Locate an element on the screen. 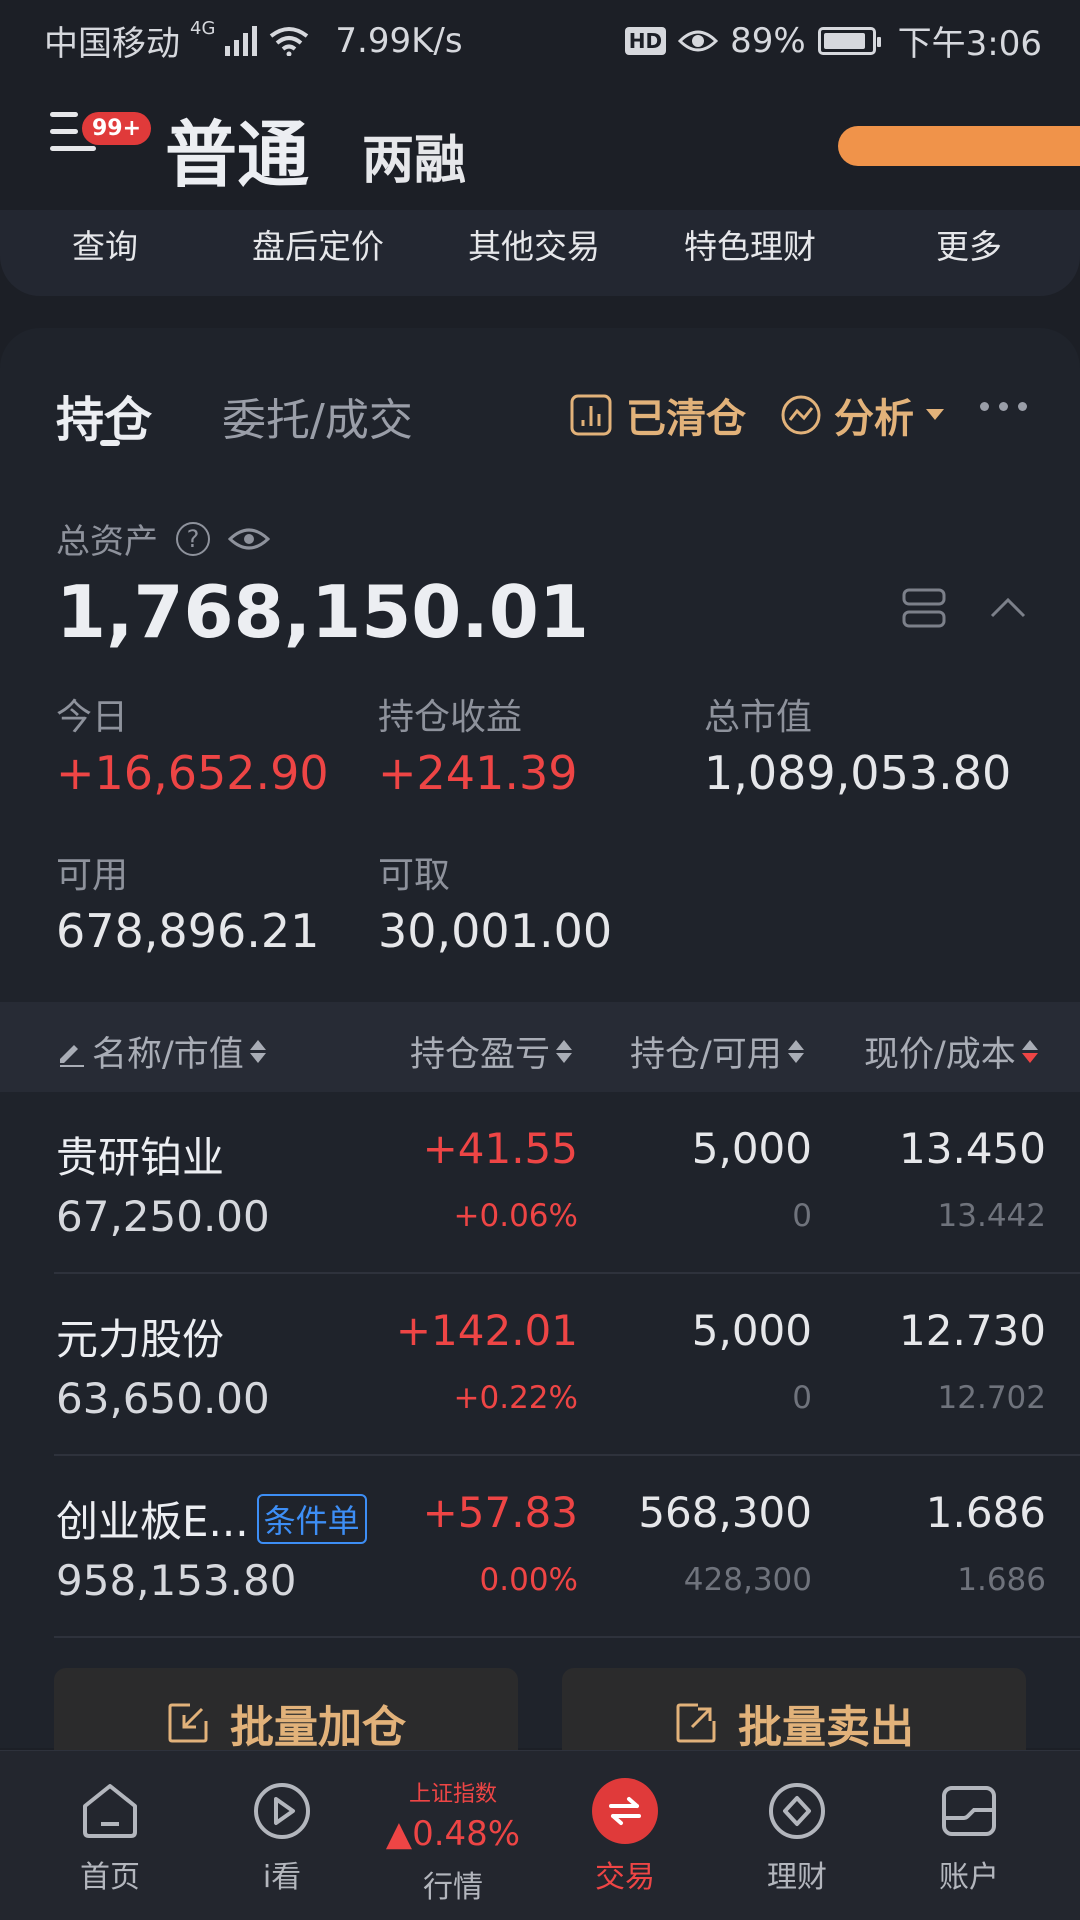 This screenshot has width=1080, height=1920. eye-comfort-icon is located at coordinates (698, 40).